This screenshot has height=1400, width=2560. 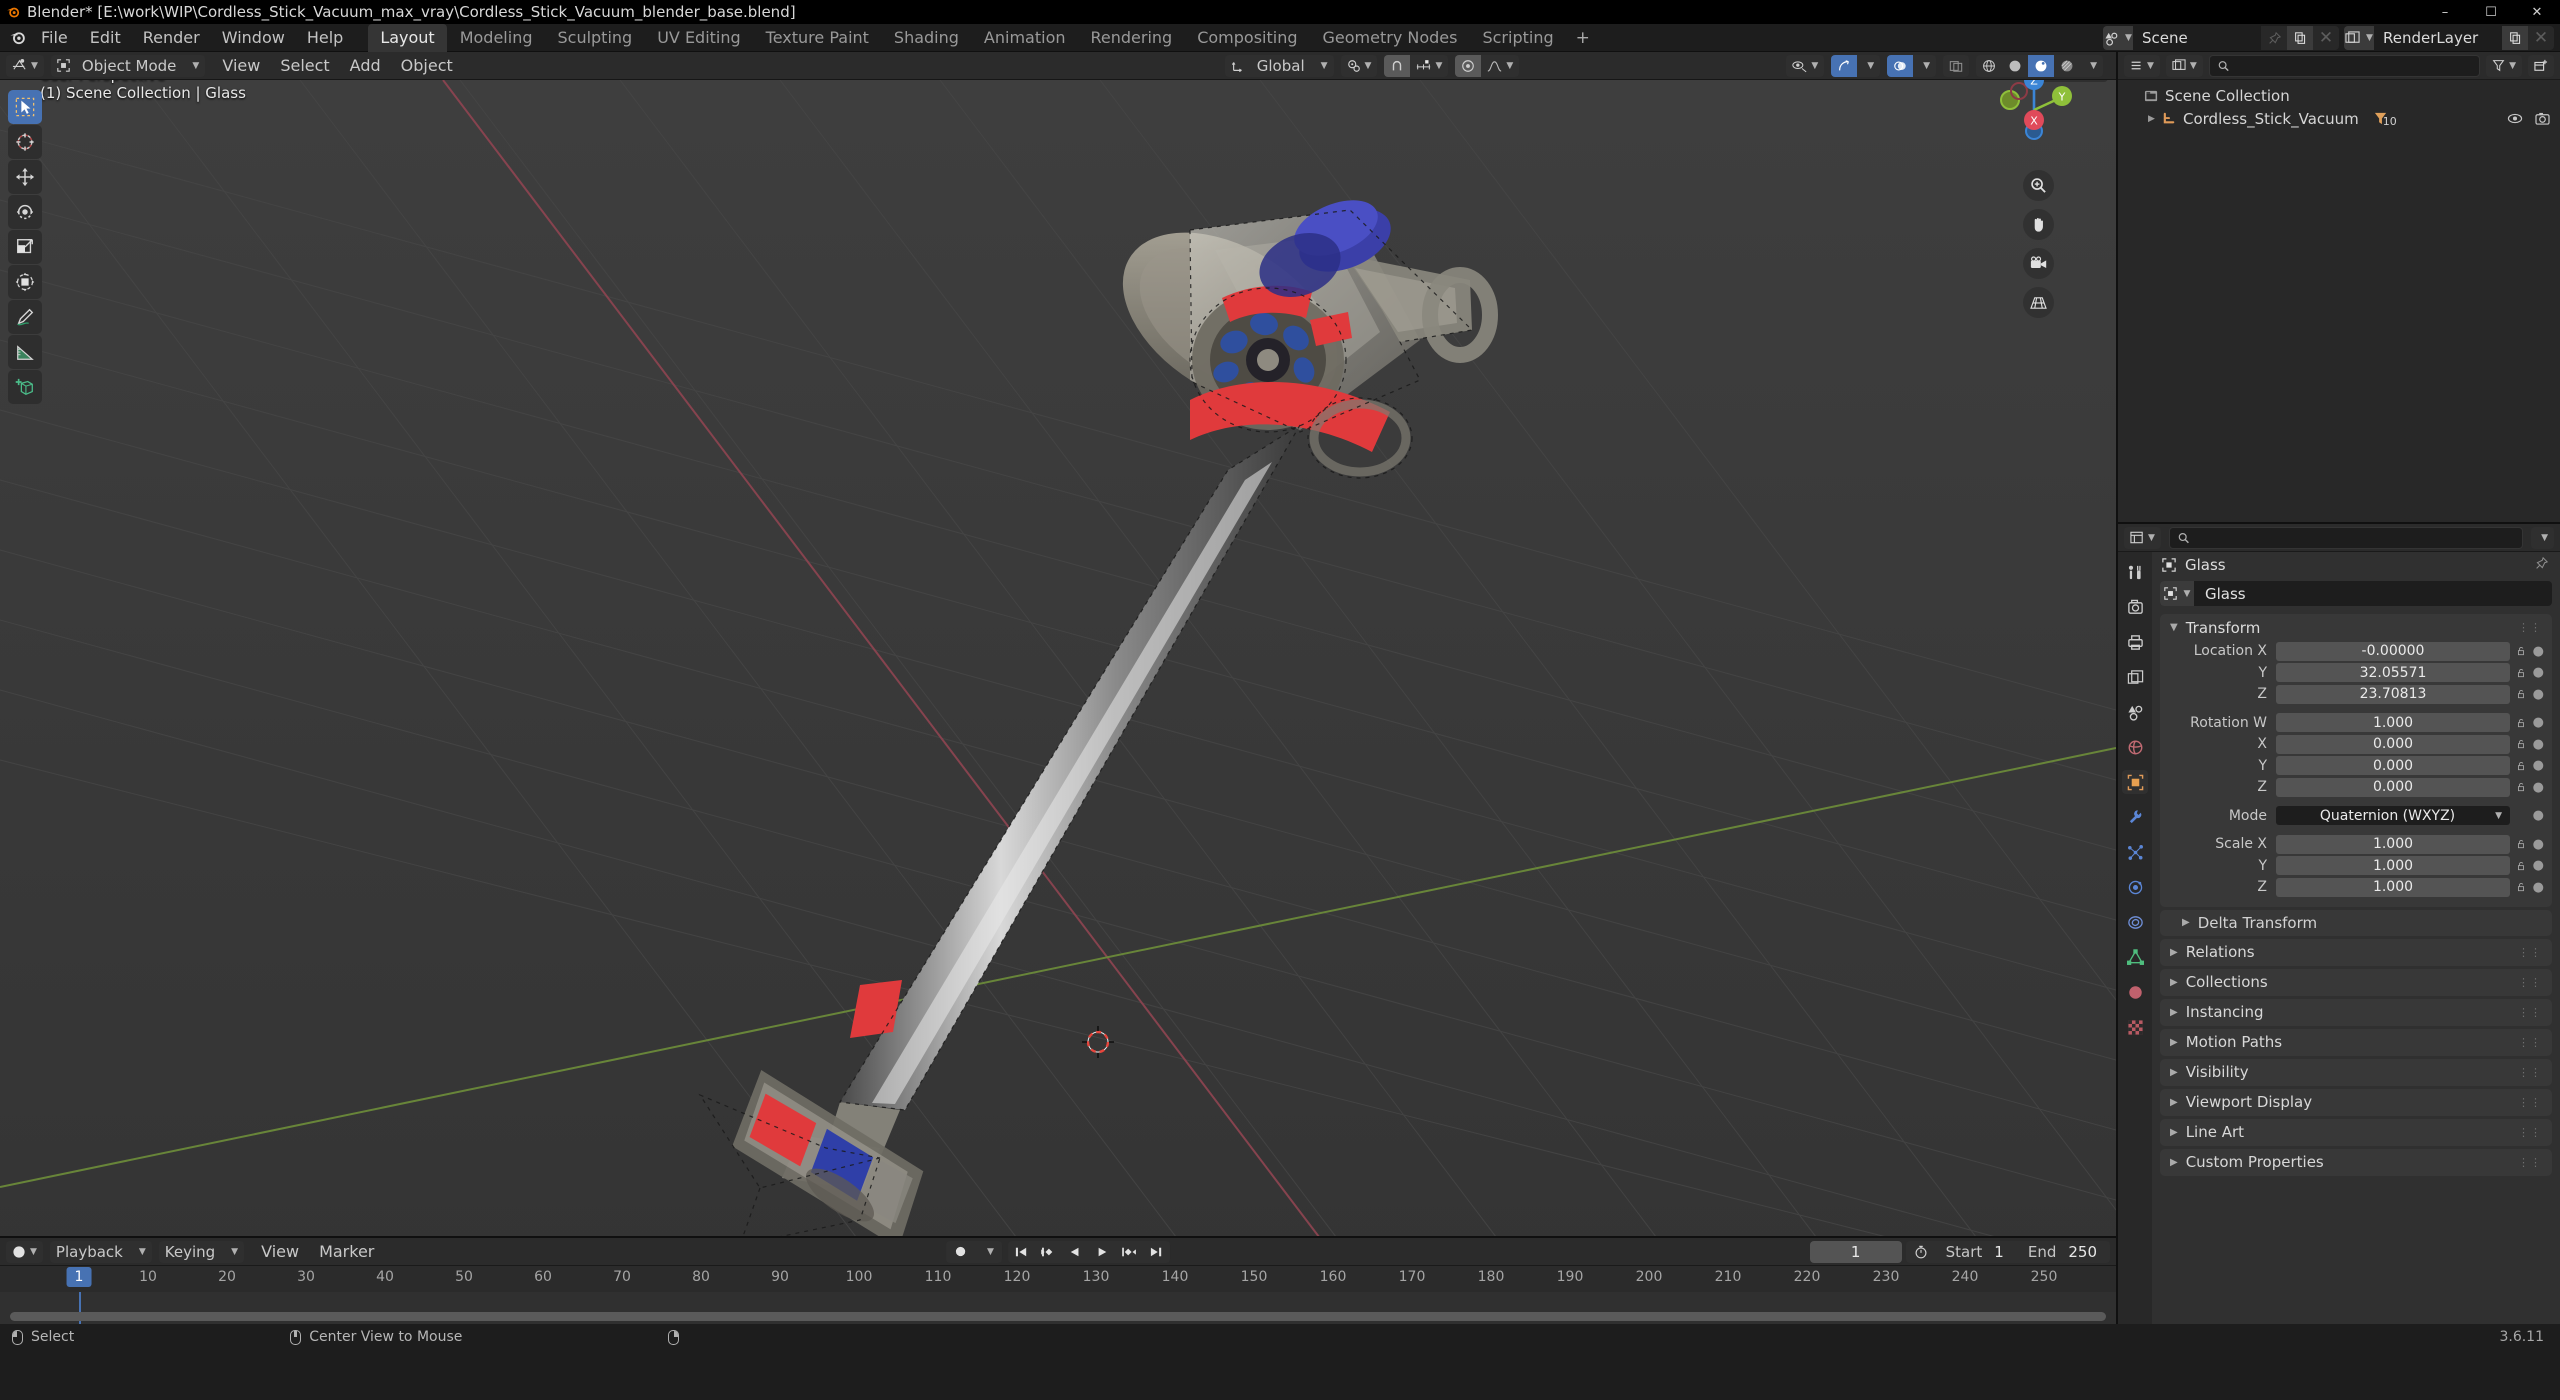 I want to click on view-layer-selector: ▼ RenderLayer ✕, so click(x=2449, y=38).